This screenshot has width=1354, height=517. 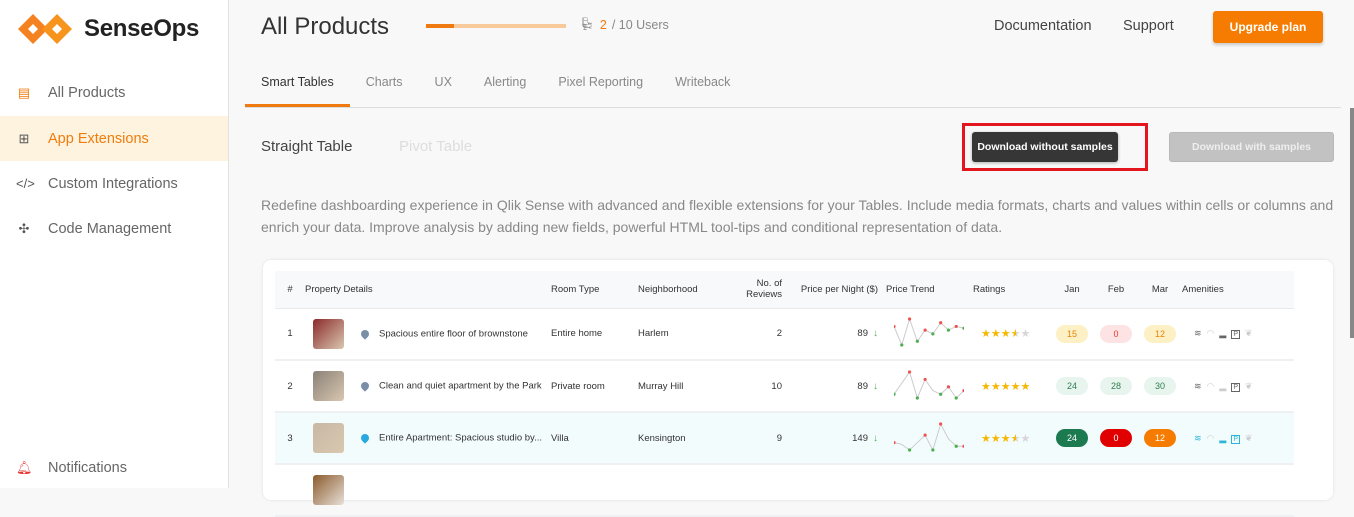 What do you see at coordinates (1045, 147) in the screenshot?
I see `download-without-samples-button: Download without samples` at bounding box center [1045, 147].